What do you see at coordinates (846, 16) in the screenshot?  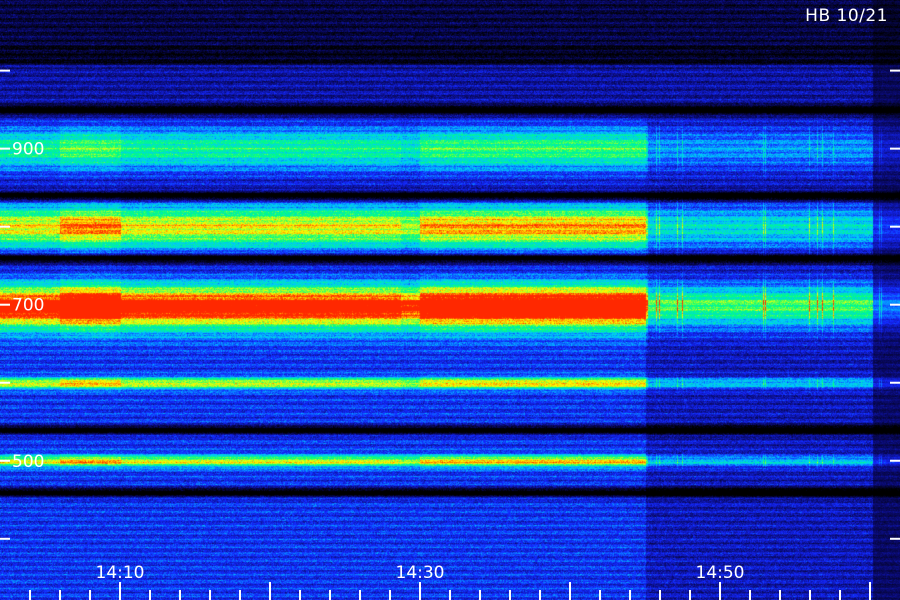 I see `station-date-label: HB 10/21` at bounding box center [846, 16].